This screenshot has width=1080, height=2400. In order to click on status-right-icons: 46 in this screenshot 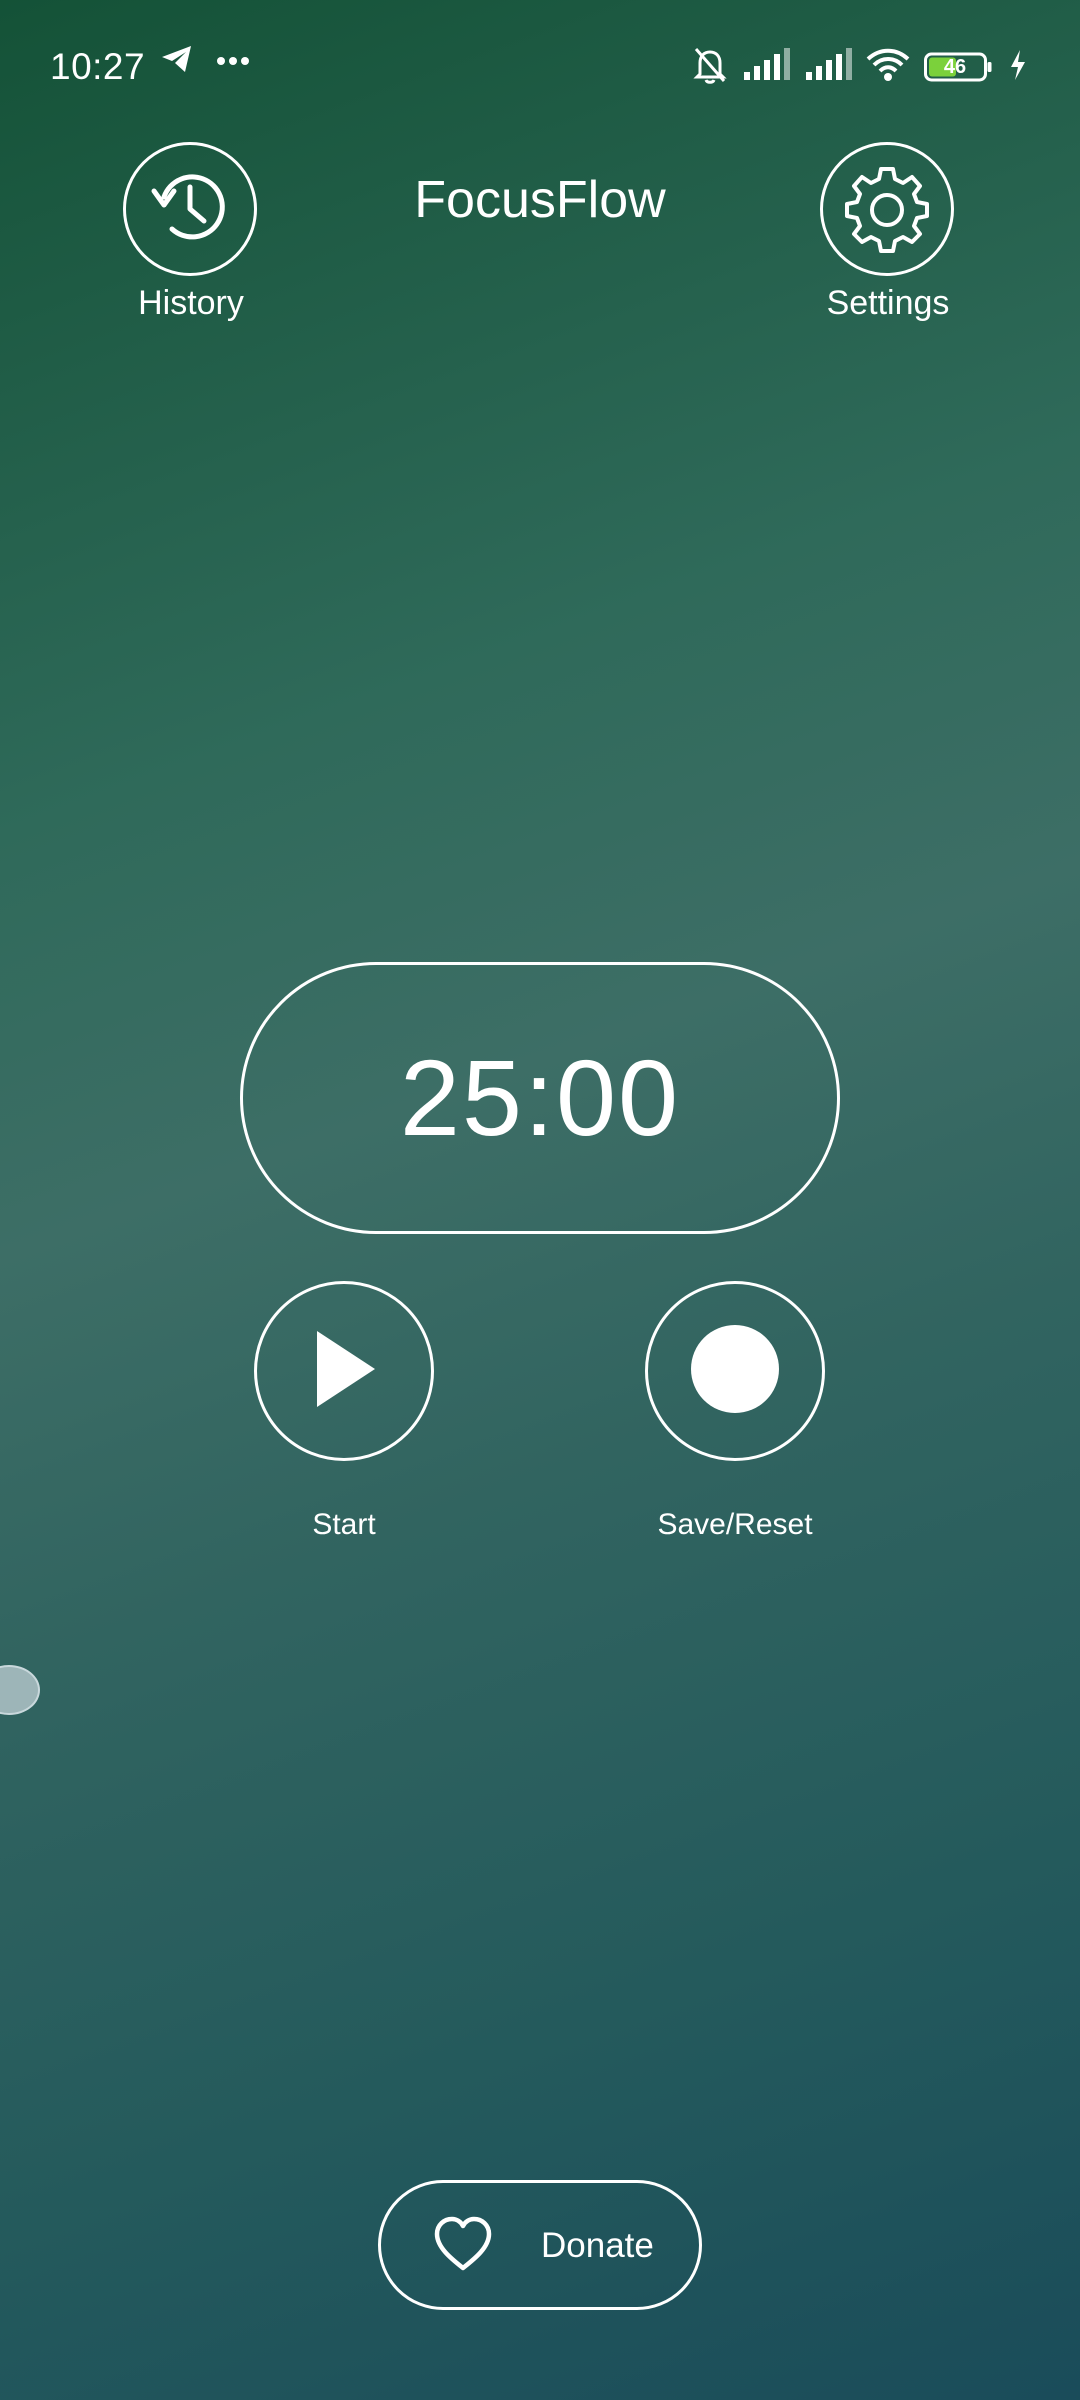, I will do `click(860, 67)`.